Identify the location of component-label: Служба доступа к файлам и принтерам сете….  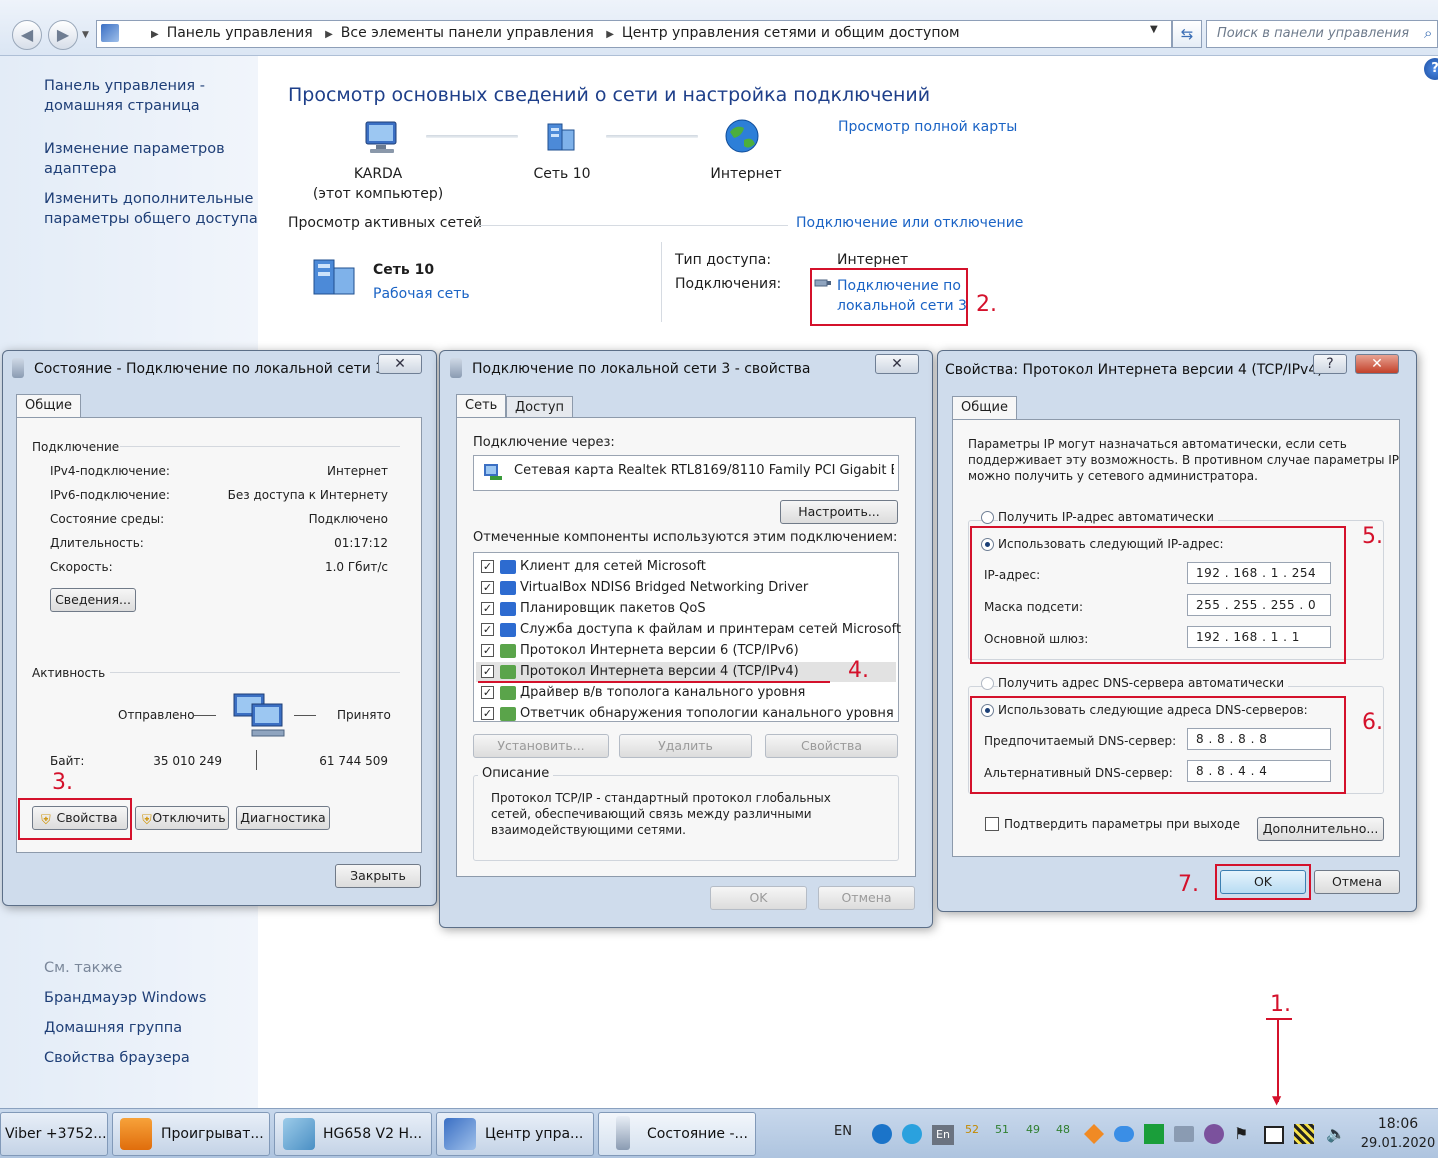
(711, 629).